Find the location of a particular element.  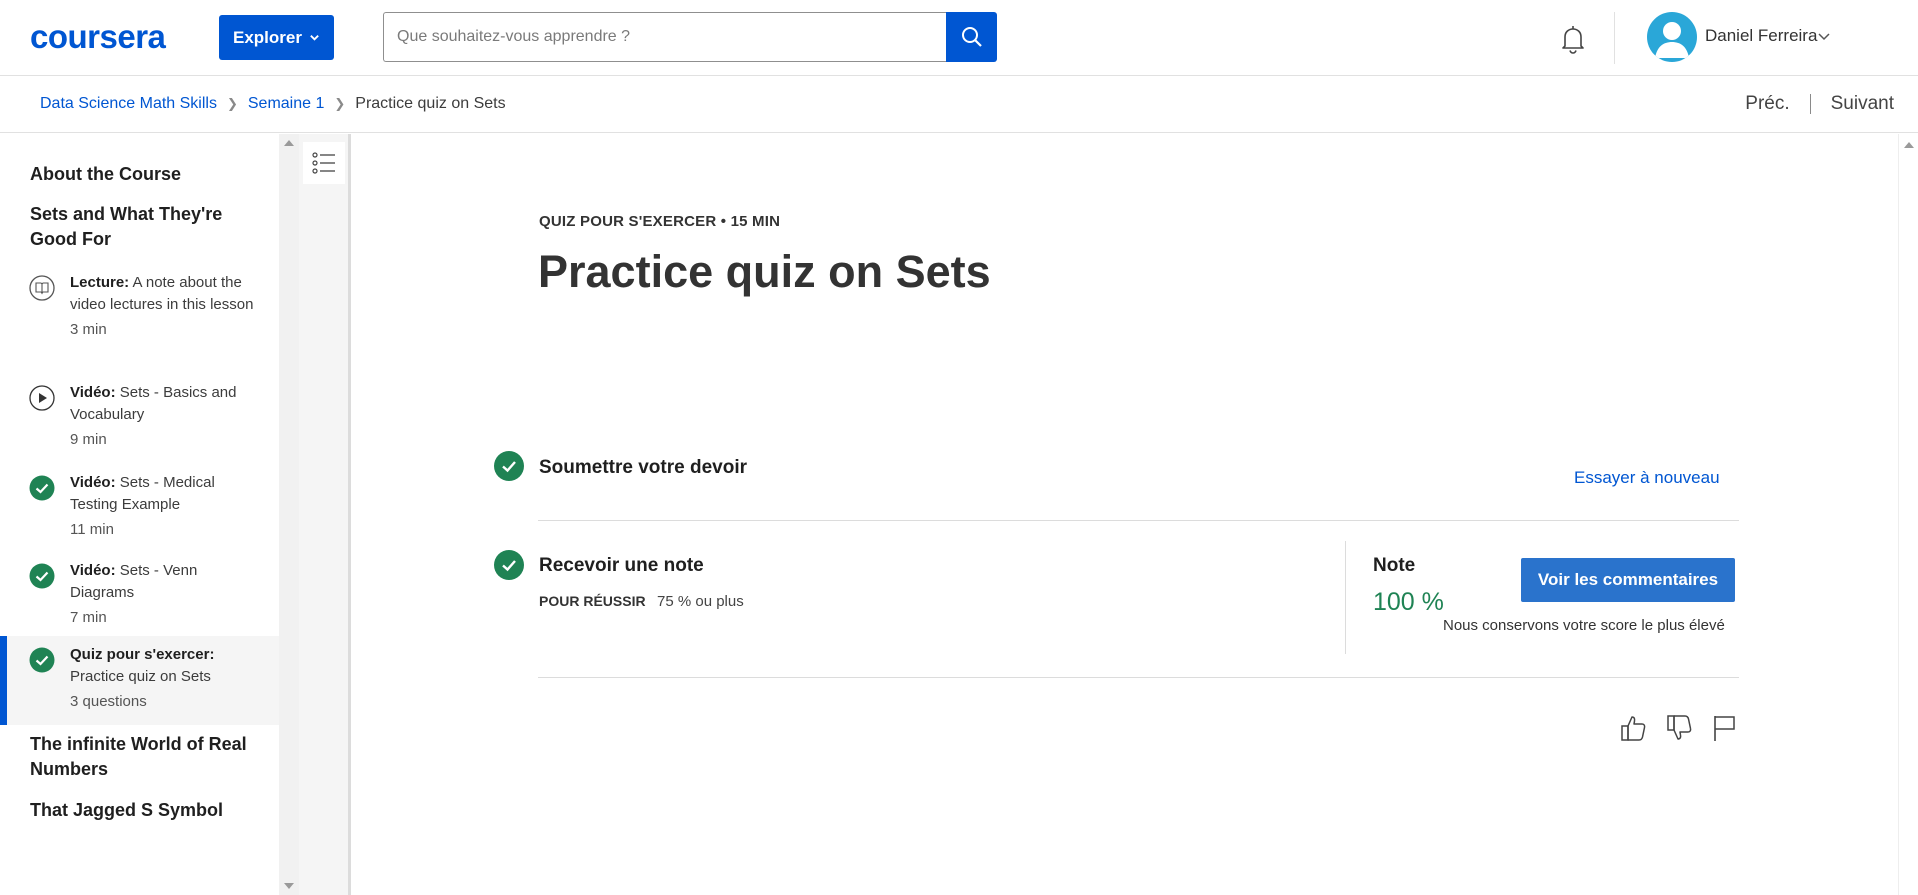

prev-button: Préc. is located at coordinates (1767, 104).